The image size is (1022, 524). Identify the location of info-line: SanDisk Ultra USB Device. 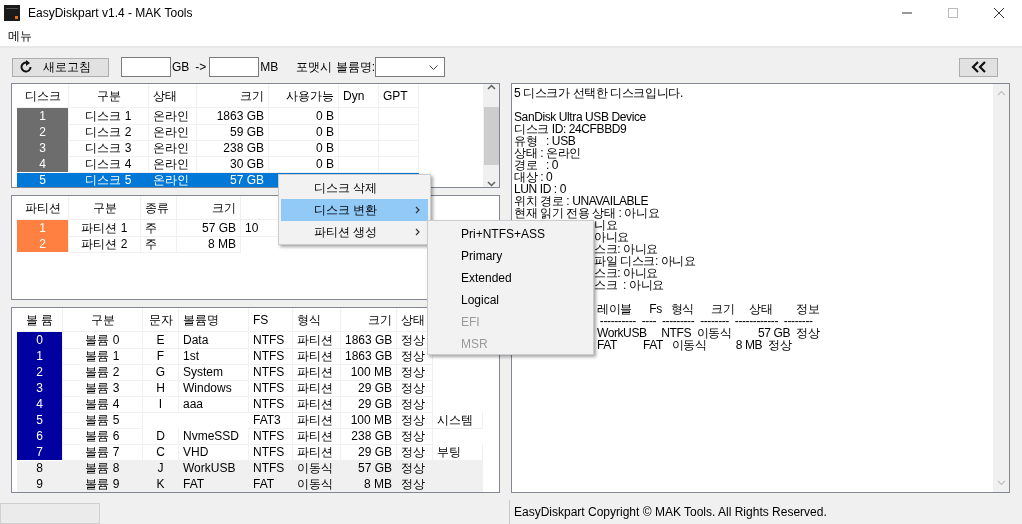
(580, 117).